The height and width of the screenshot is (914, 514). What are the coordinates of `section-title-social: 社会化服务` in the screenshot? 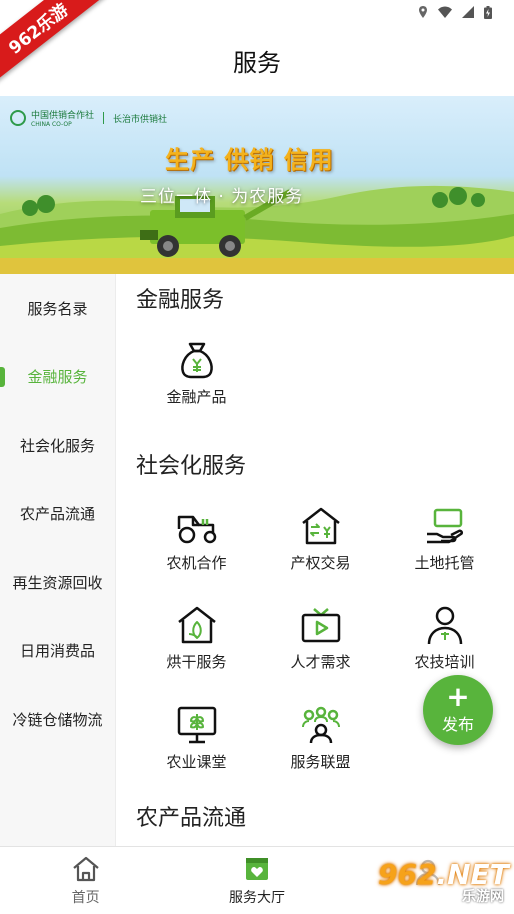 It's located at (191, 466).